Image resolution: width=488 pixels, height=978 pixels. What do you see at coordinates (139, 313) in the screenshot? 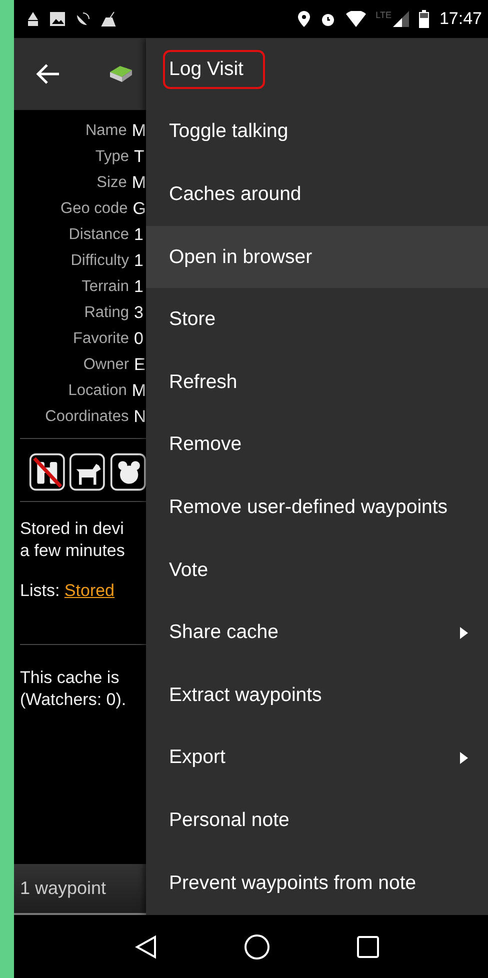
I see `detail-value: 3` at bounding box center [139, 313].